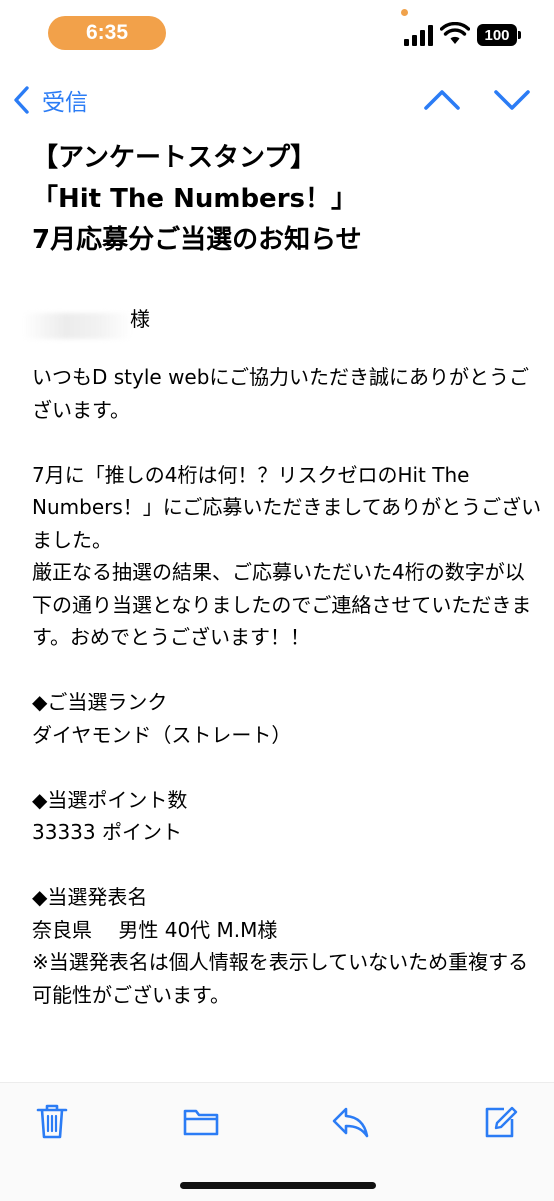 This screenshot has height=1201, width=554. I want to click on chevron-left-icon, so click(21, 100).